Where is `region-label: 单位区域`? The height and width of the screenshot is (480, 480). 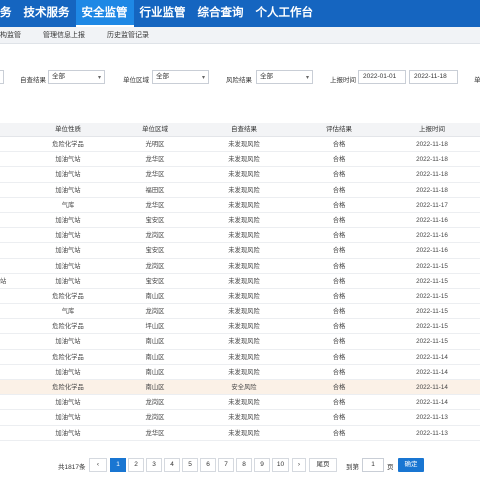
region-label: 单位区域 is located at coordinates (136, 80).